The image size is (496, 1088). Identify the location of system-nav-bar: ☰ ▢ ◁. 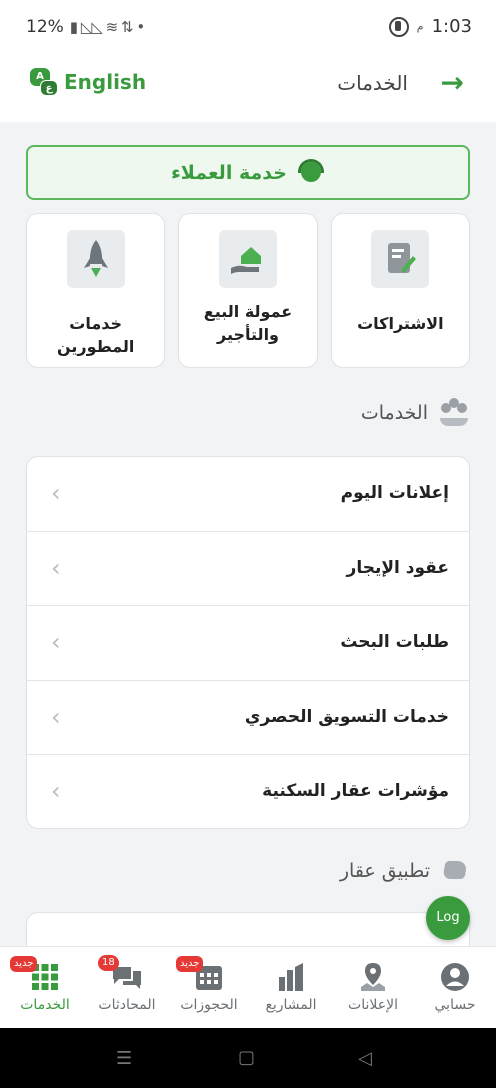
(248, 1058).